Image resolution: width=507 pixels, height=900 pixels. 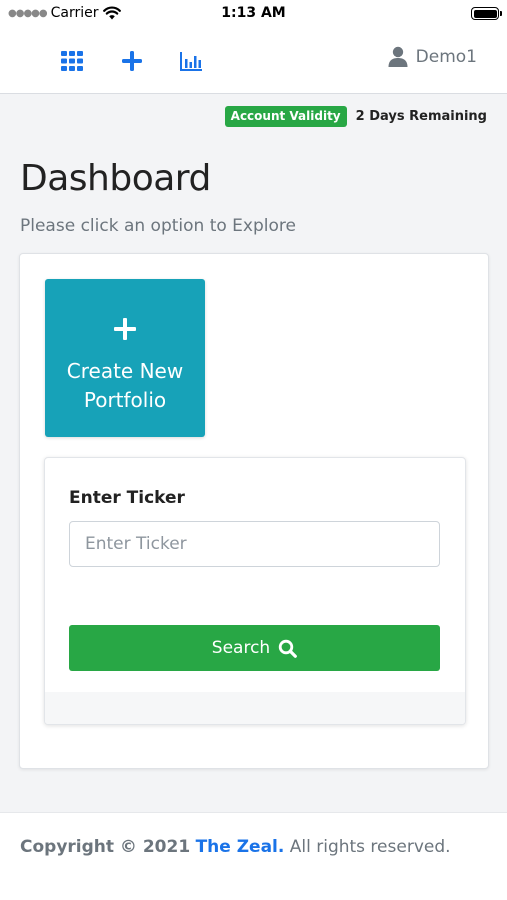 I want to click on user-menu: Demo1, so click(x=432, y=57).